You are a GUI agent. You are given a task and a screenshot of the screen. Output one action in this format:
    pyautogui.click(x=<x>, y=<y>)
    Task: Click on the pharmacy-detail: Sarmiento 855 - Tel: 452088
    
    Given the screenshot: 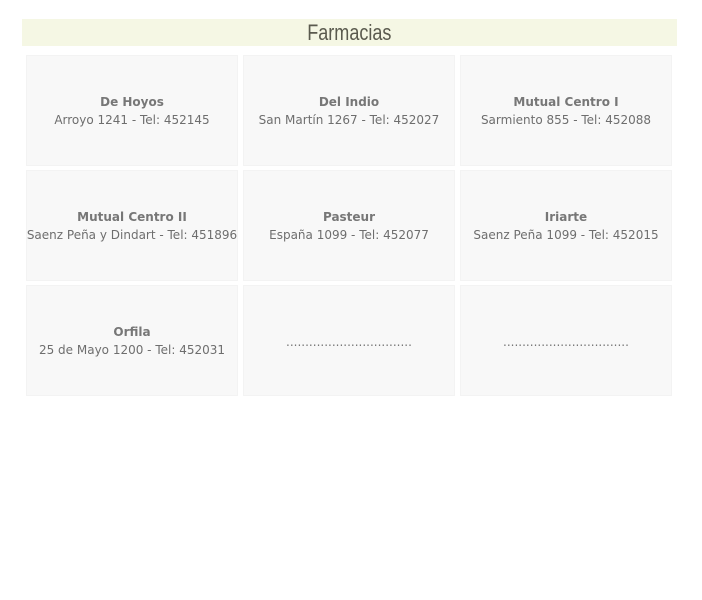 What is the action you would take?
    pyautogui.click(x=566, y=119)
    